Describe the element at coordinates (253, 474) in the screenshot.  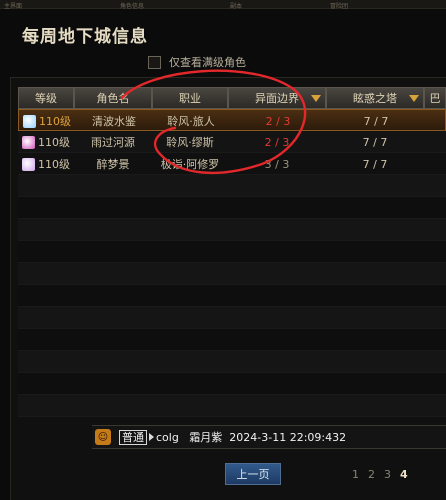
I see `prev-page-button: 上一页` at that location.